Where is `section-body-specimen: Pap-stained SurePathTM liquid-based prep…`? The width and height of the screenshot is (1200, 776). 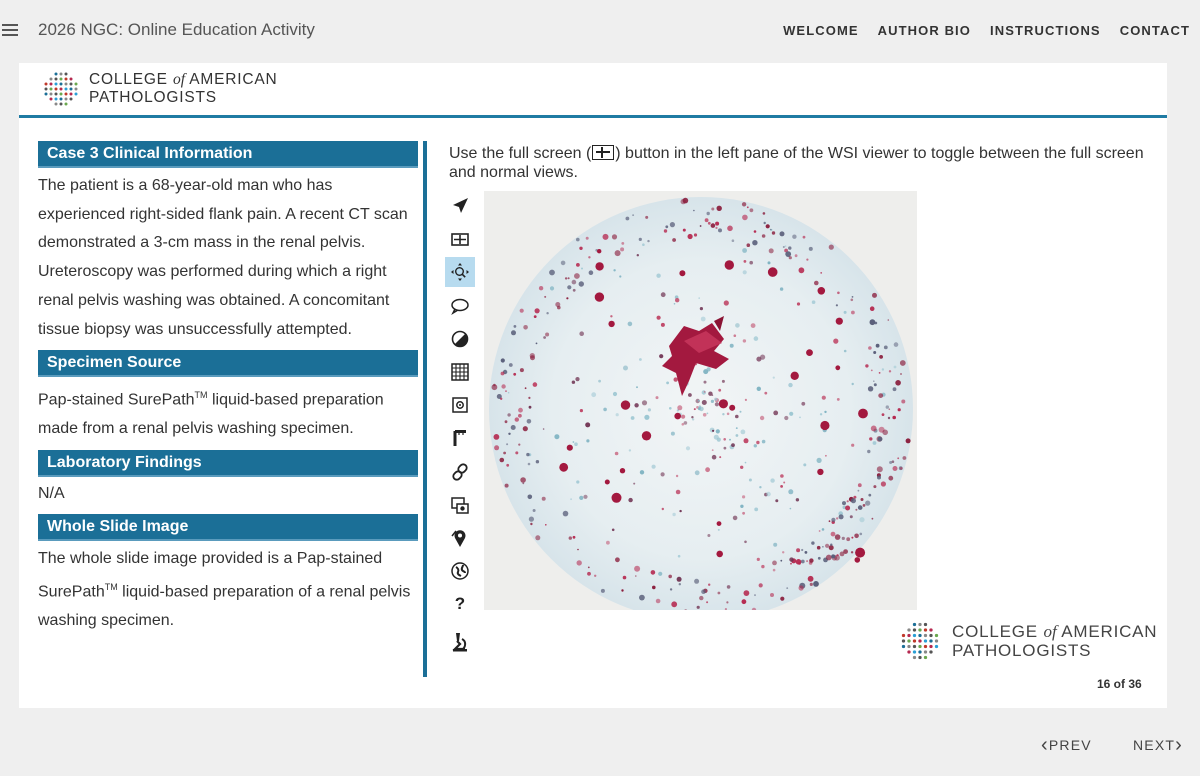 section-body-specimen: Pap-stained SurePathTM liquid-based prep… is located at coordinates (228, 412).